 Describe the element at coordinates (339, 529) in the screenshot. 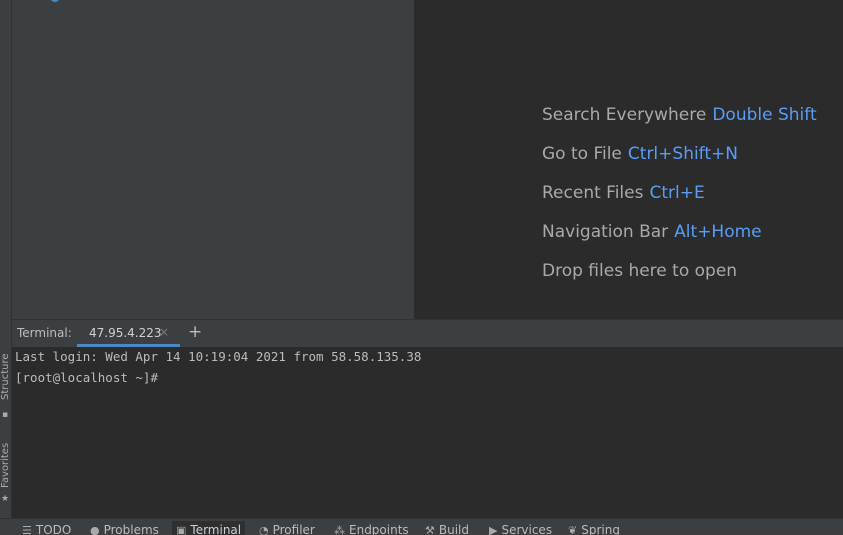

I see `endpoints-icon: ⁂` at that location.